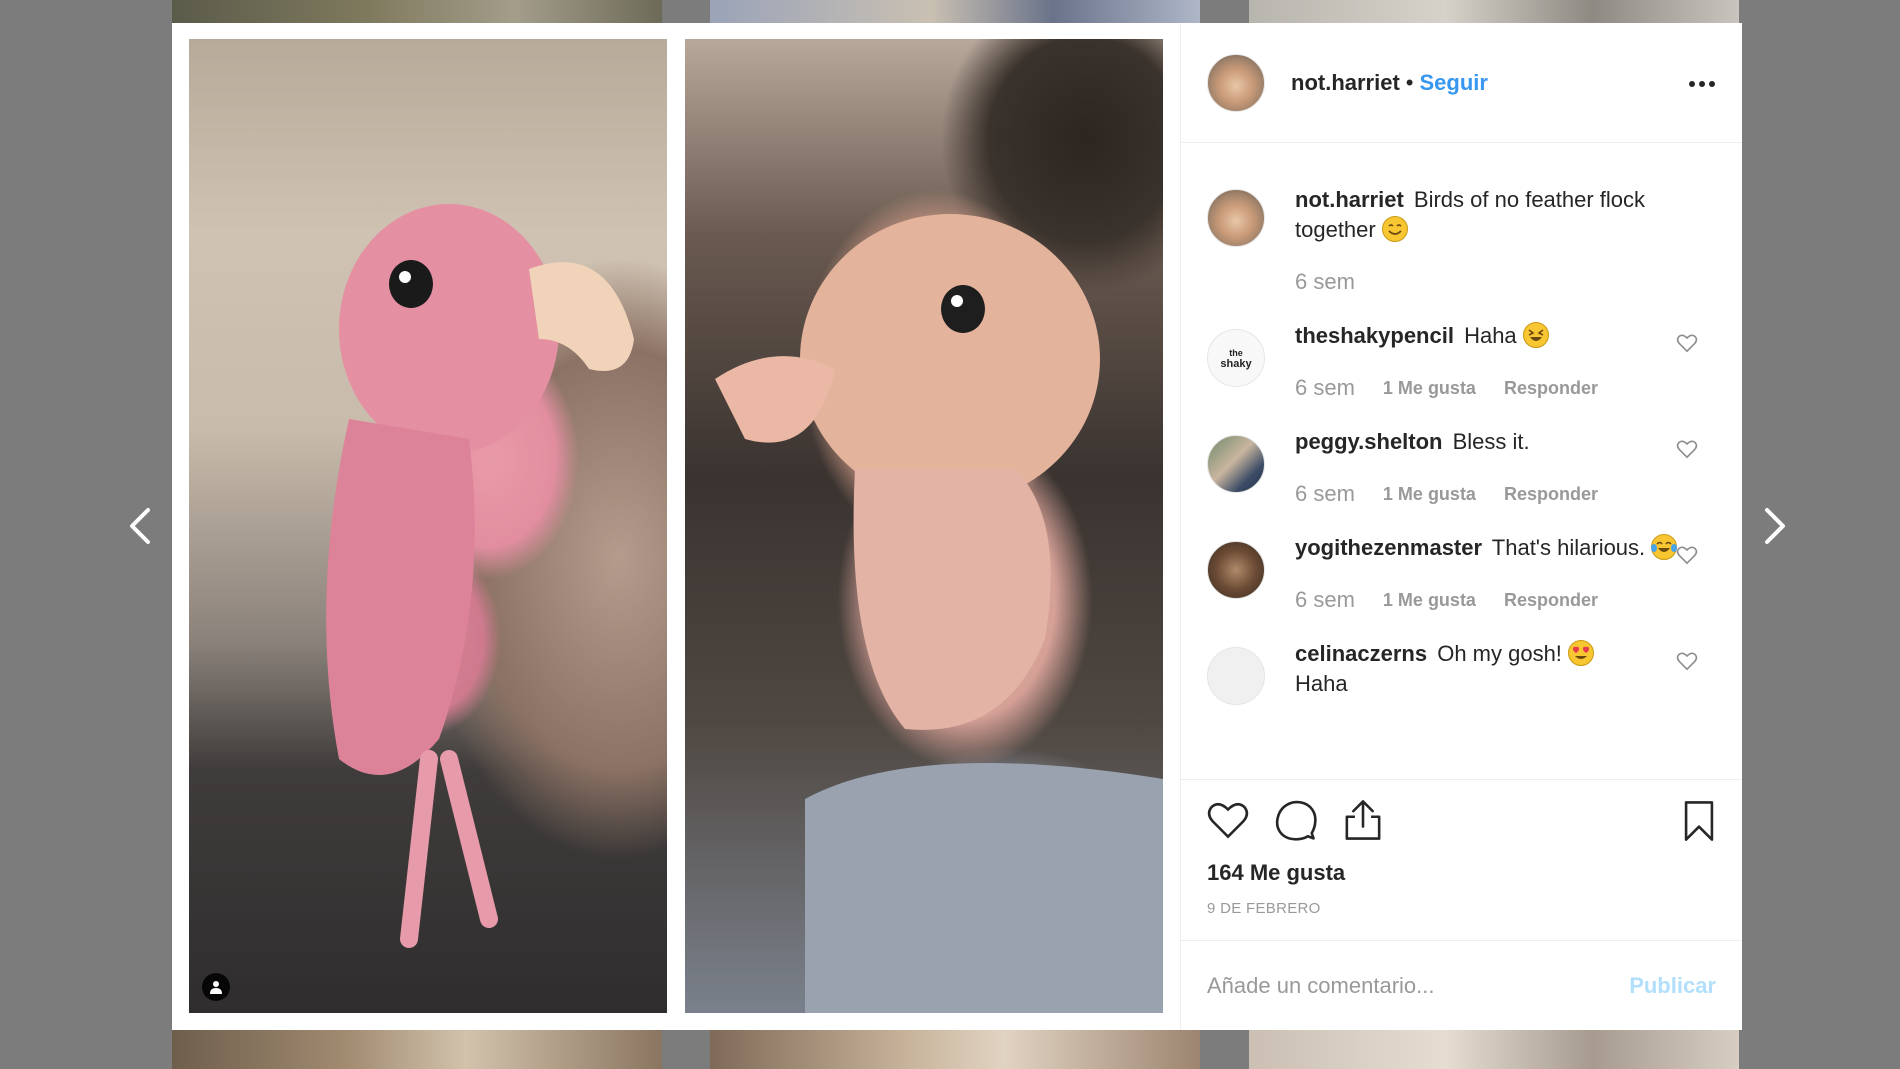 This screenshot has width=1900, height=1069. I want to click on parrot-illustration, so click(480, 576).